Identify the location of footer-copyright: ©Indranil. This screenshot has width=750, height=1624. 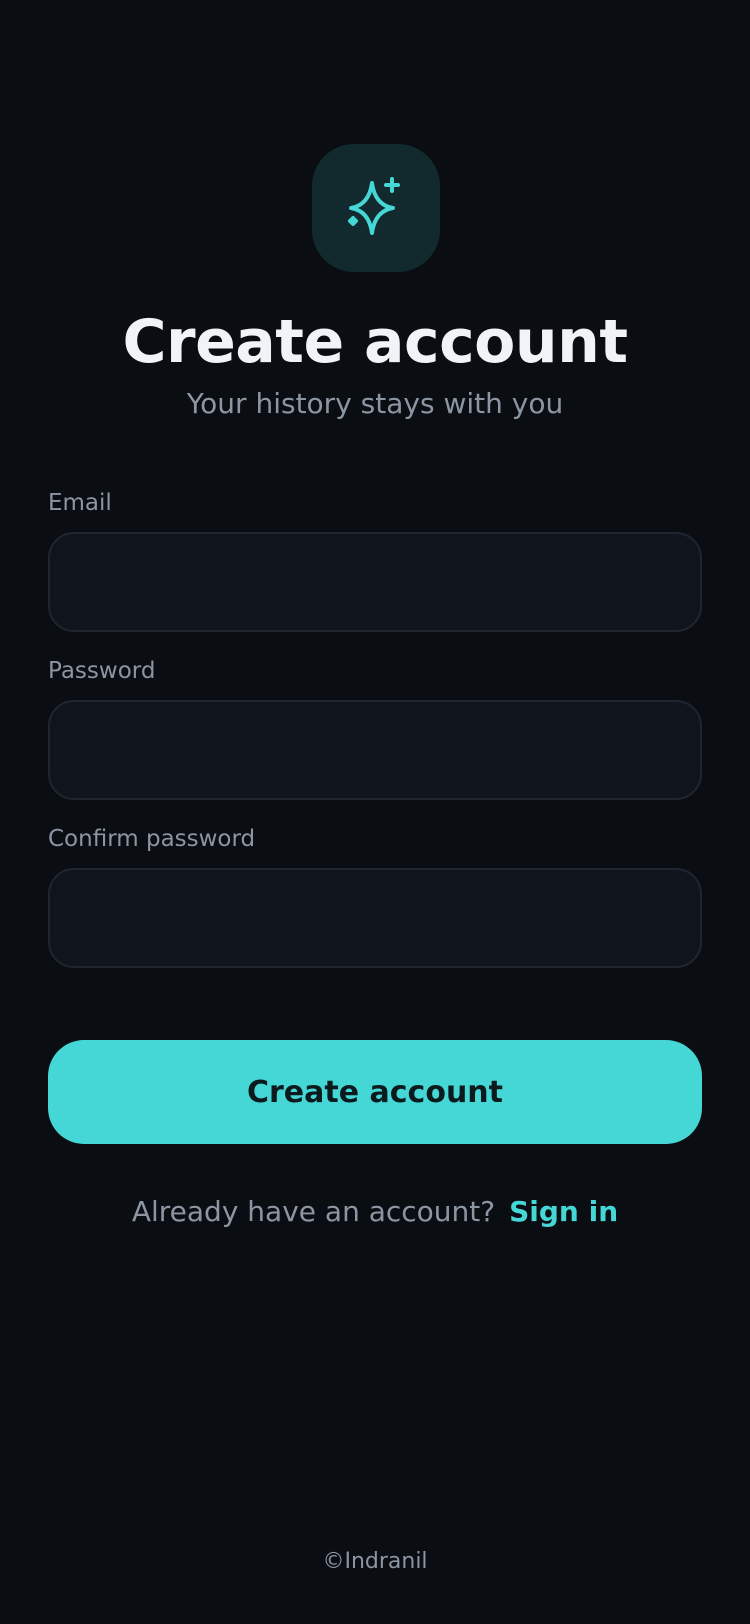
(375, 1561).